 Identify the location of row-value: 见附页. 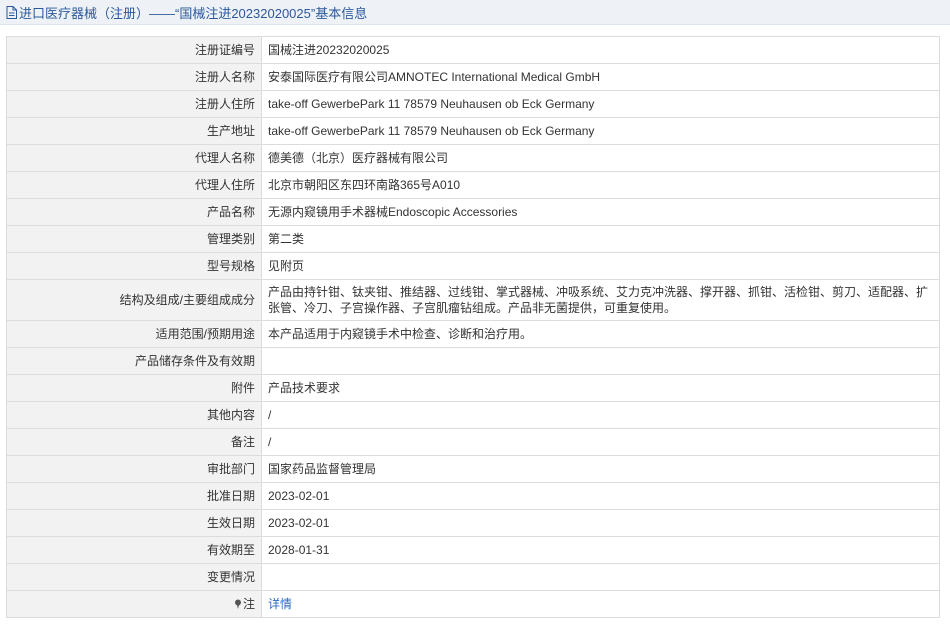
(600, 266).